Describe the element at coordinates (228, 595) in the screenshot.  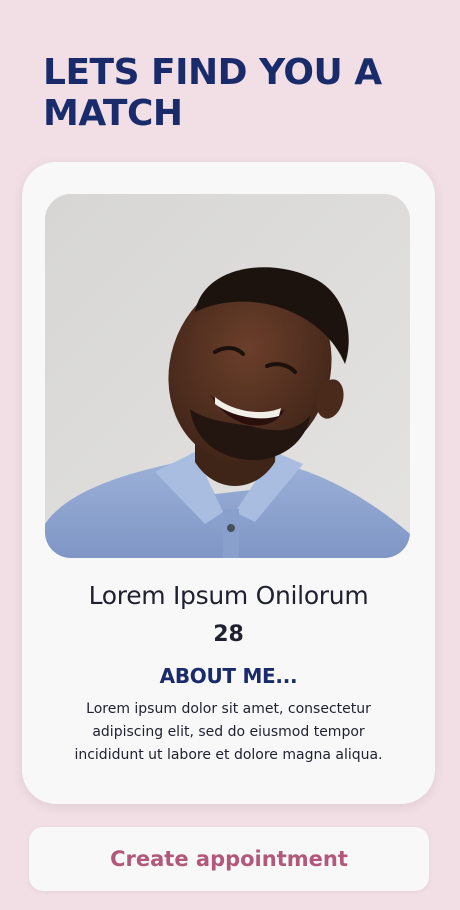
I see `profile-name: Lorem Ipsum Onilorum` at that location.